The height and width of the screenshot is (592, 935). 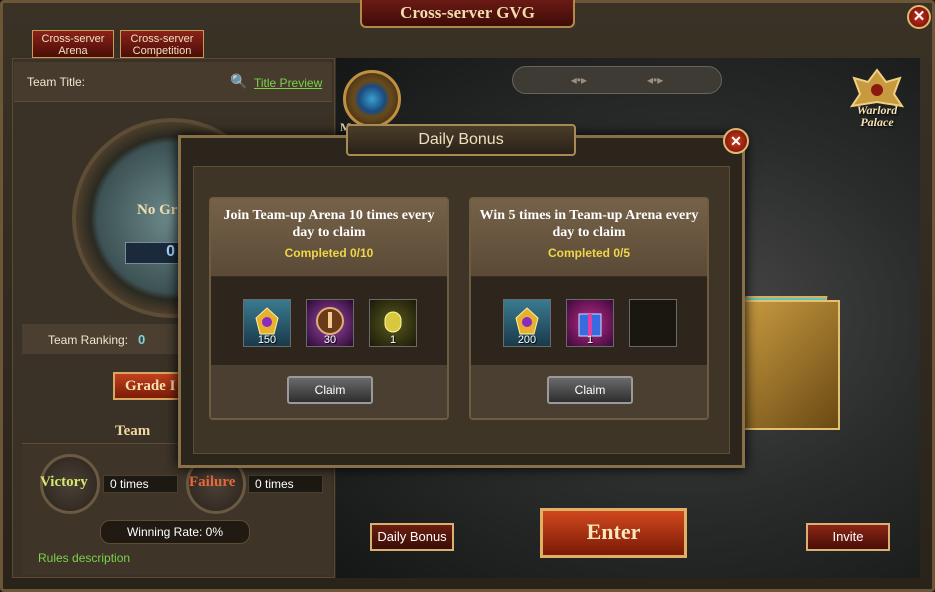 I want to click on warlord-palace-label: Warlord Palace, so click(x=877, y=116).